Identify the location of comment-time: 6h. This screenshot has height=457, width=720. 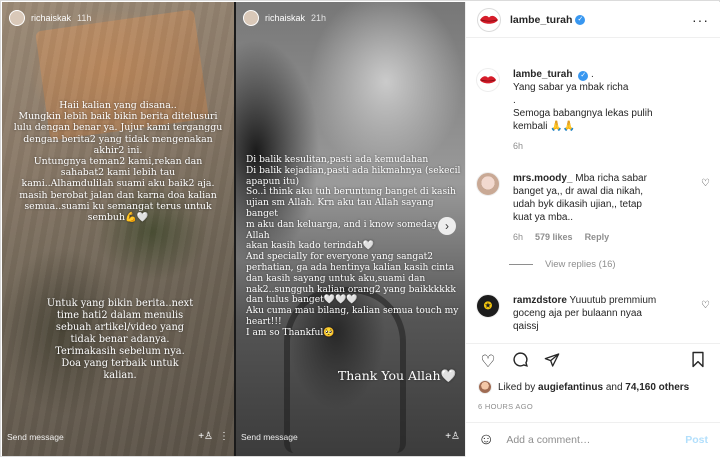
(518, 237).